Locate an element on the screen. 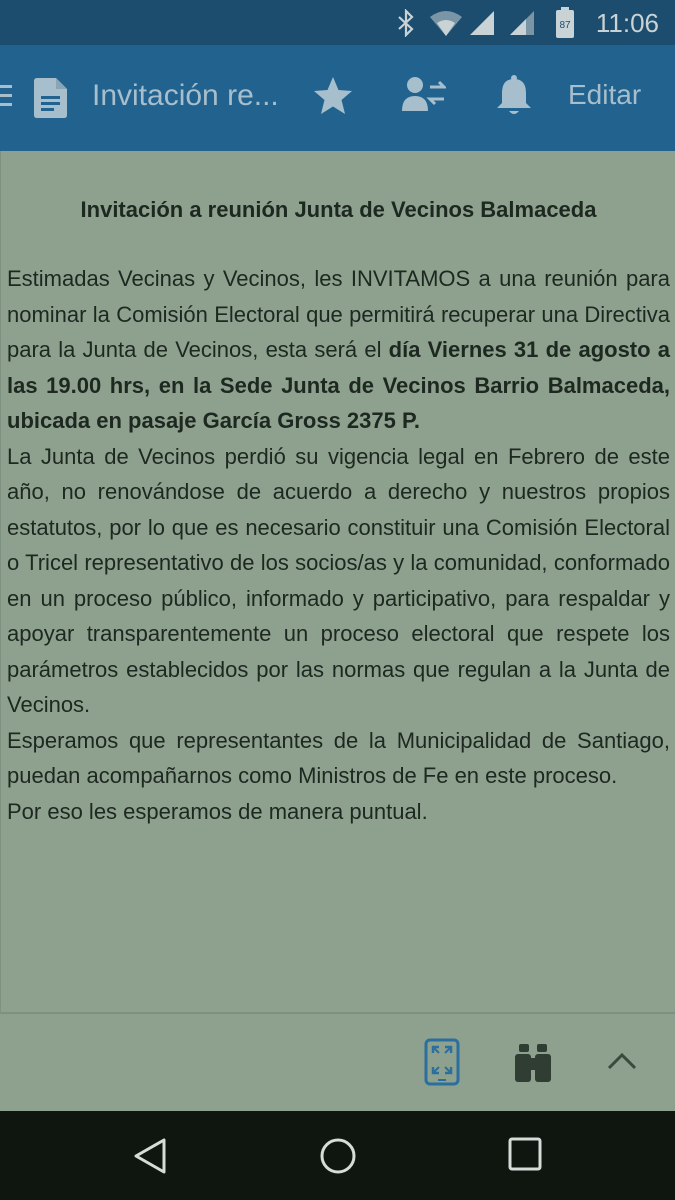 The height and width of the screenshot is (1200, 675). navigation-bar is located at coordinates (337, 1155).